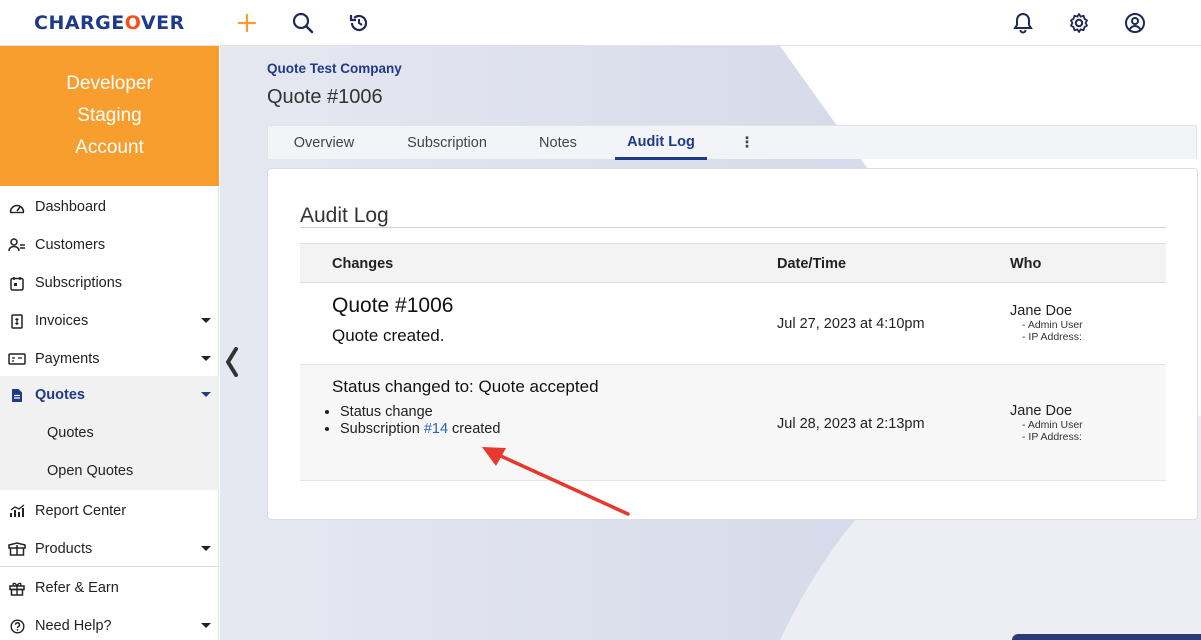  What do you see at coordinates (303, 23) in the screenshot?
I see `search-icon` at bounding box center [303, 23].